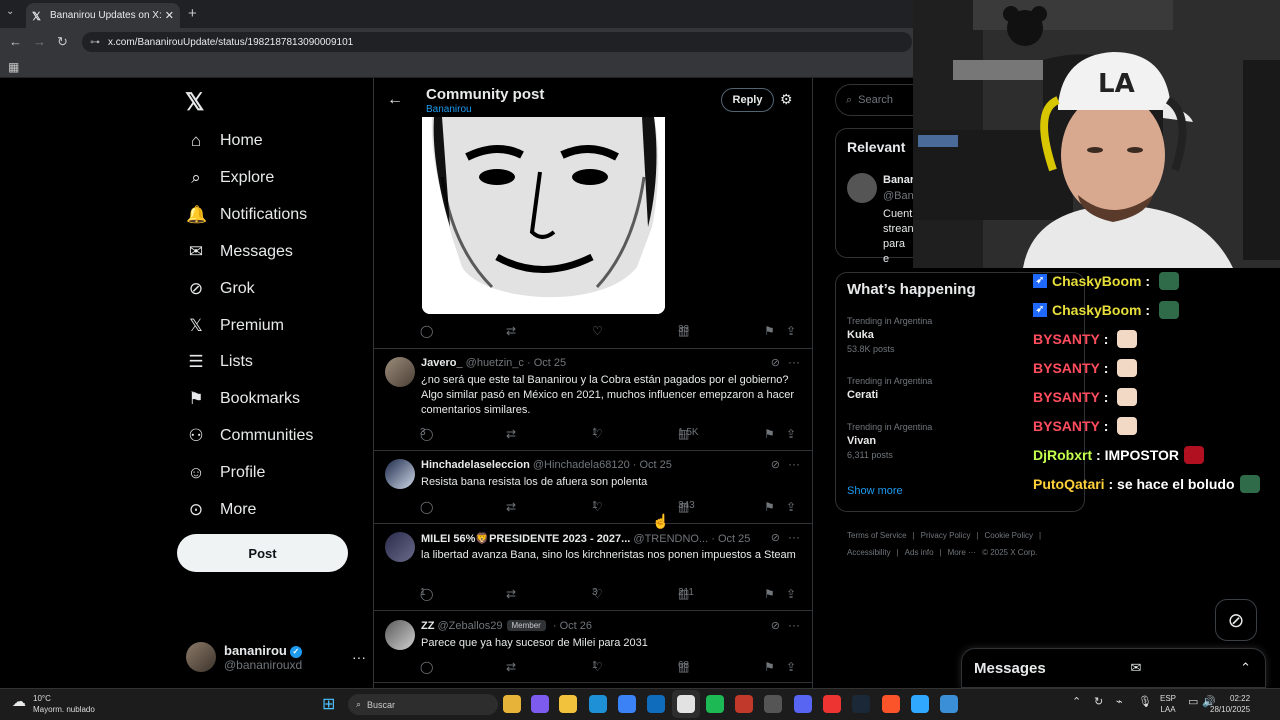  What do you see at coordinates (786, 99) in the screenshot?
I see `sliders-icon: ⚙` at bounding box center [786, 99].